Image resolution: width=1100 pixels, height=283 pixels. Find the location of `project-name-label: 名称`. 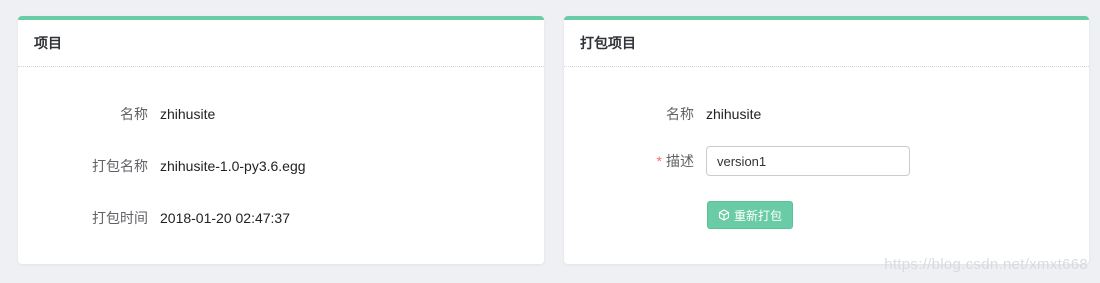

project-name-label: 名称 is located at coordinates (134, 114).